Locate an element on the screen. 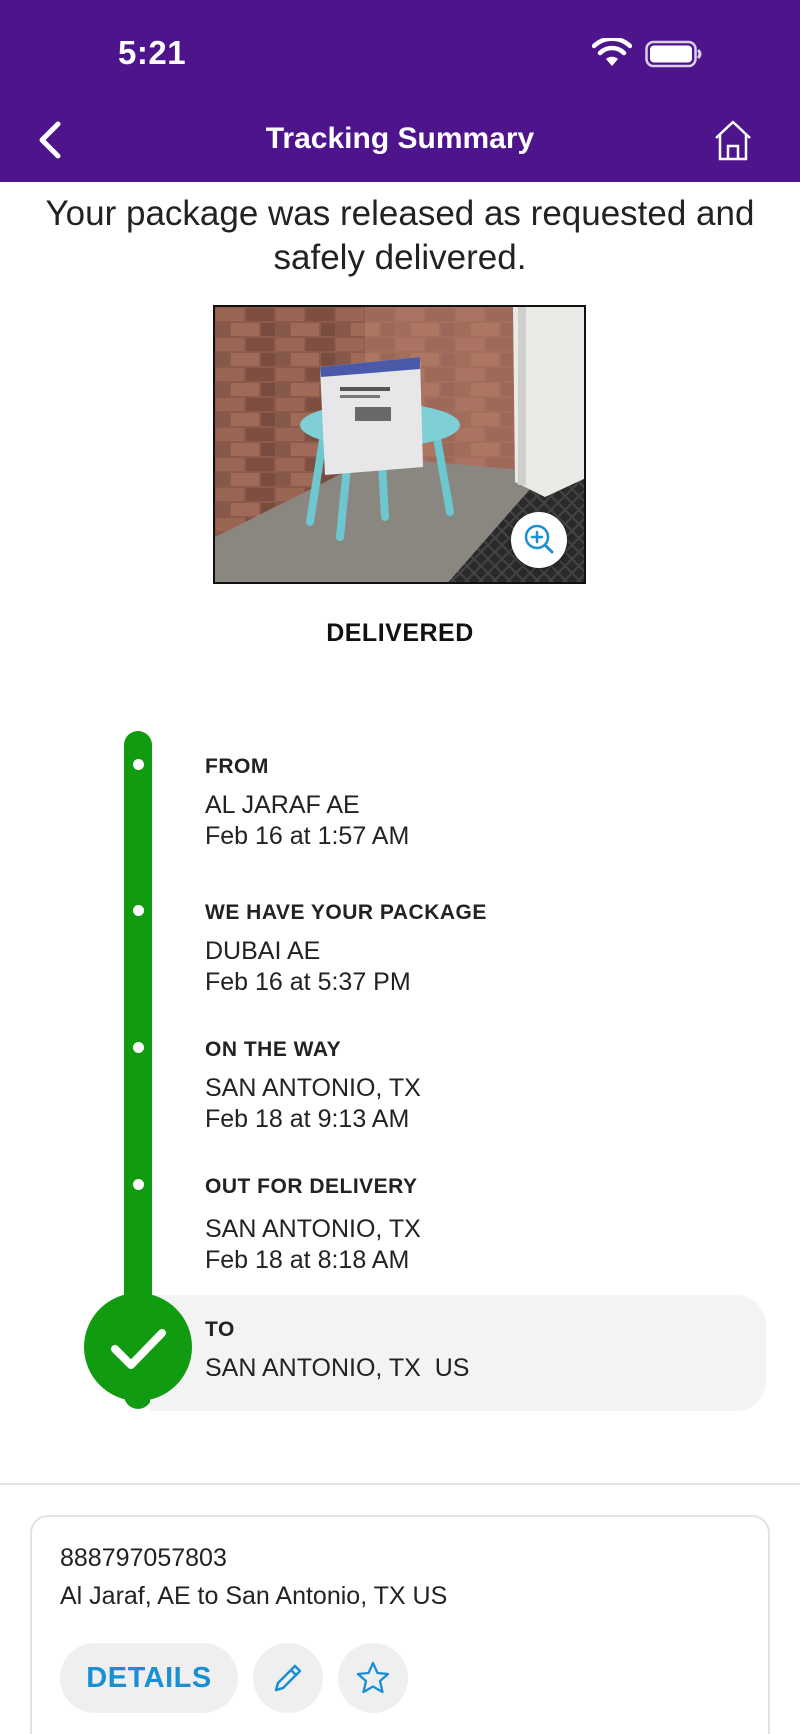 This screenshot has width=800, height=1734. step-time: Feb 18 at 8:18 AM is located at coordinates (307, 1260).